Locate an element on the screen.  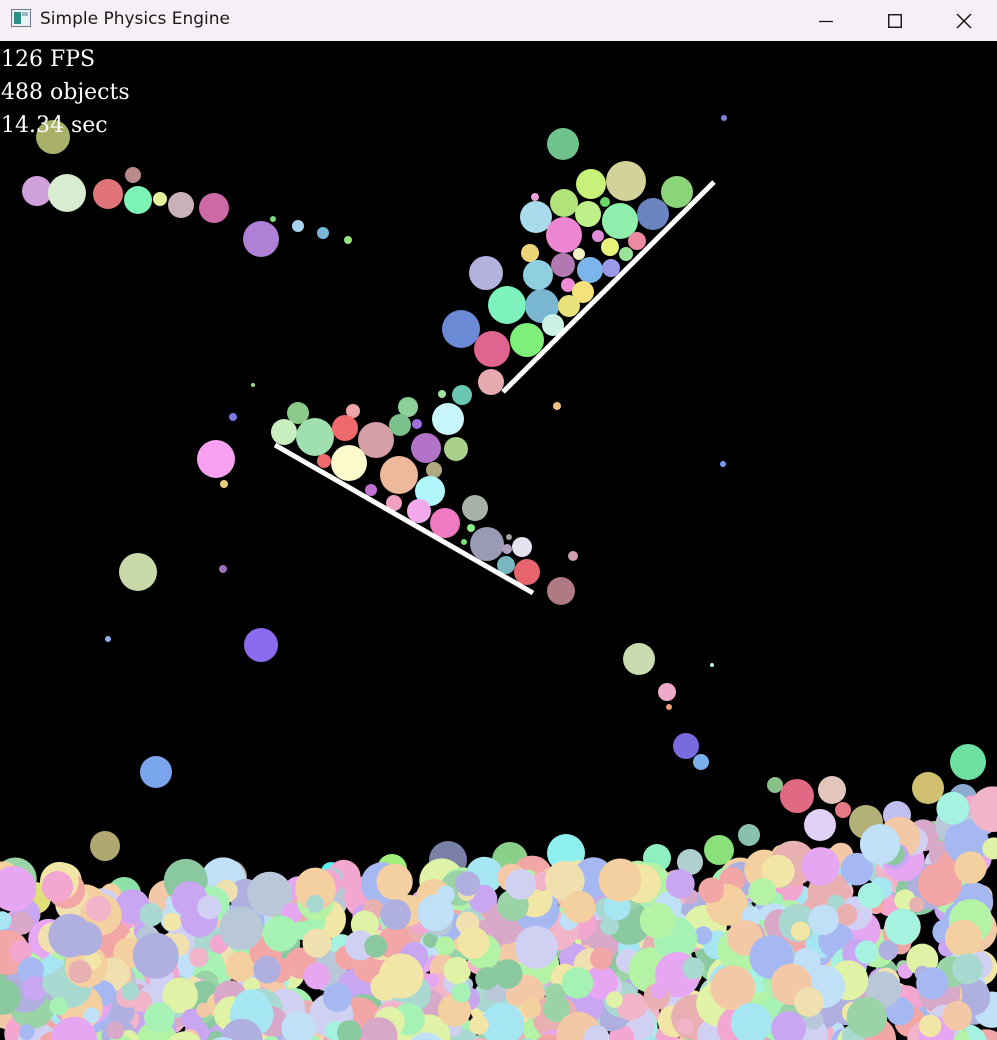
app-icon is located at coordinates (21, 18).